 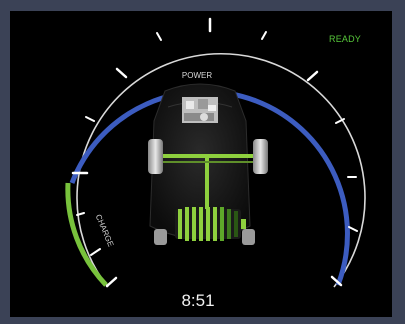 What do you see at coordinates (210, 224) in the screenshot?
I see `battery-icon` at bounding box center [210, 224].